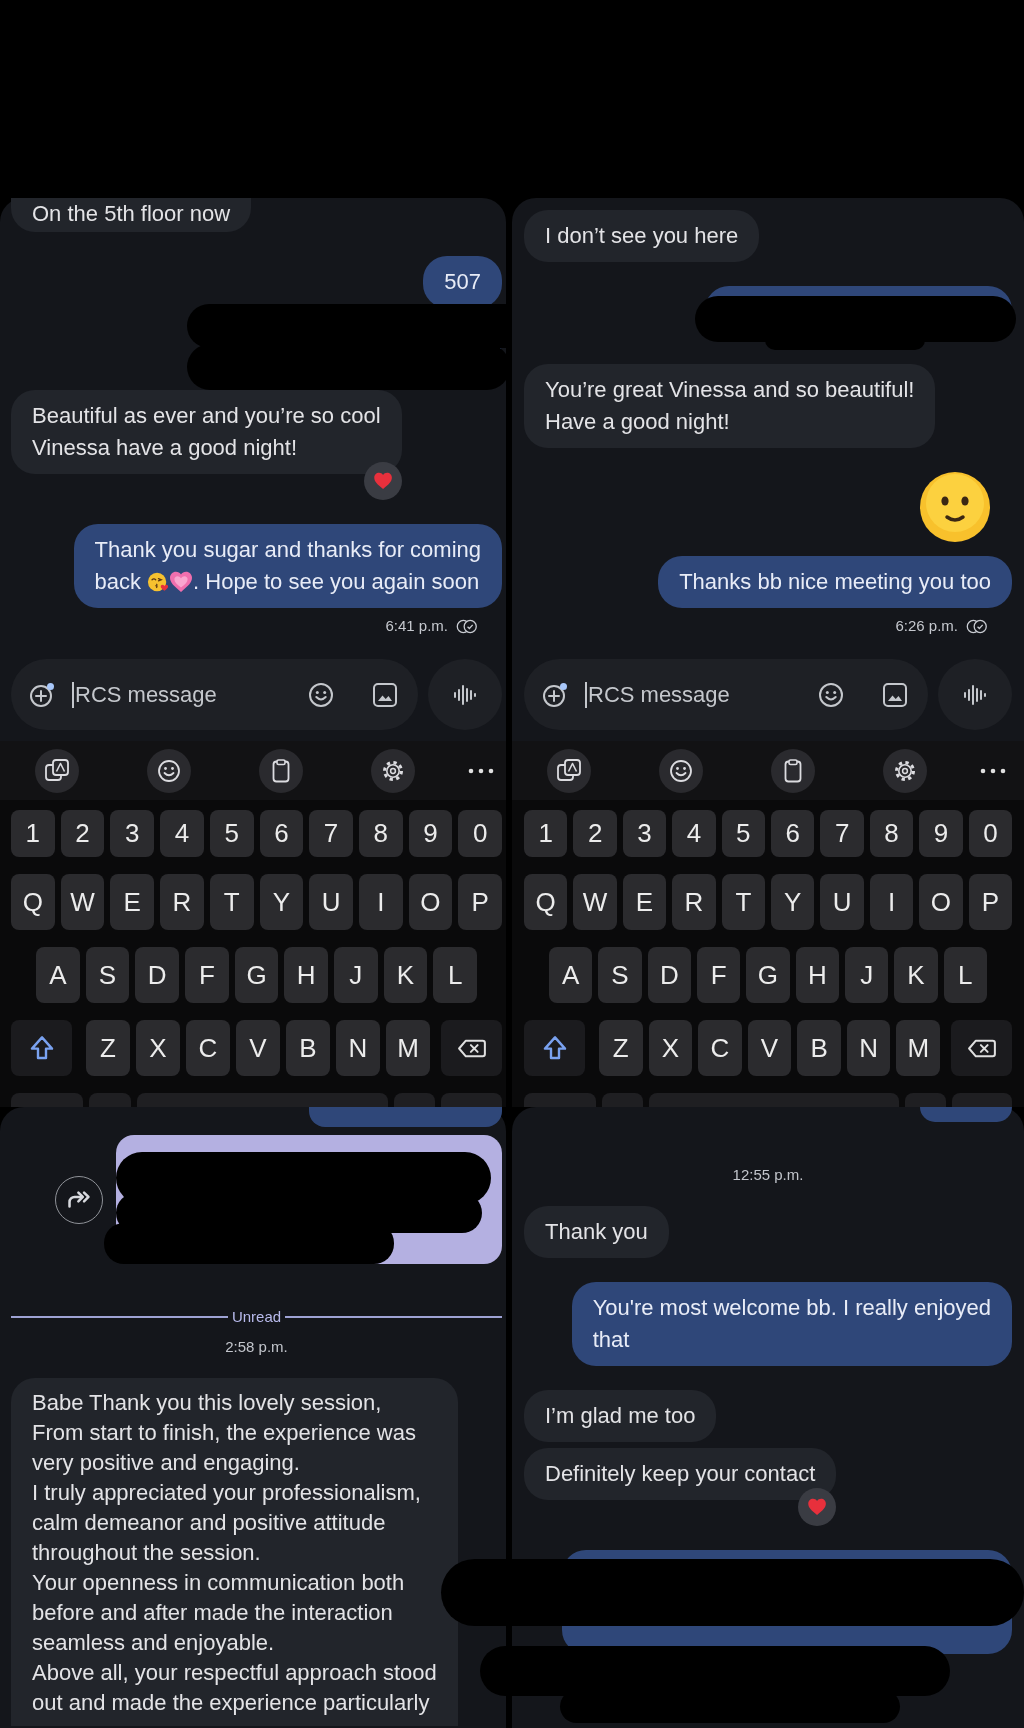 The width and height of the screenshot is (1024, 1728). I want to click on message-text: . Hope to see you again soon, so click(336, 582).